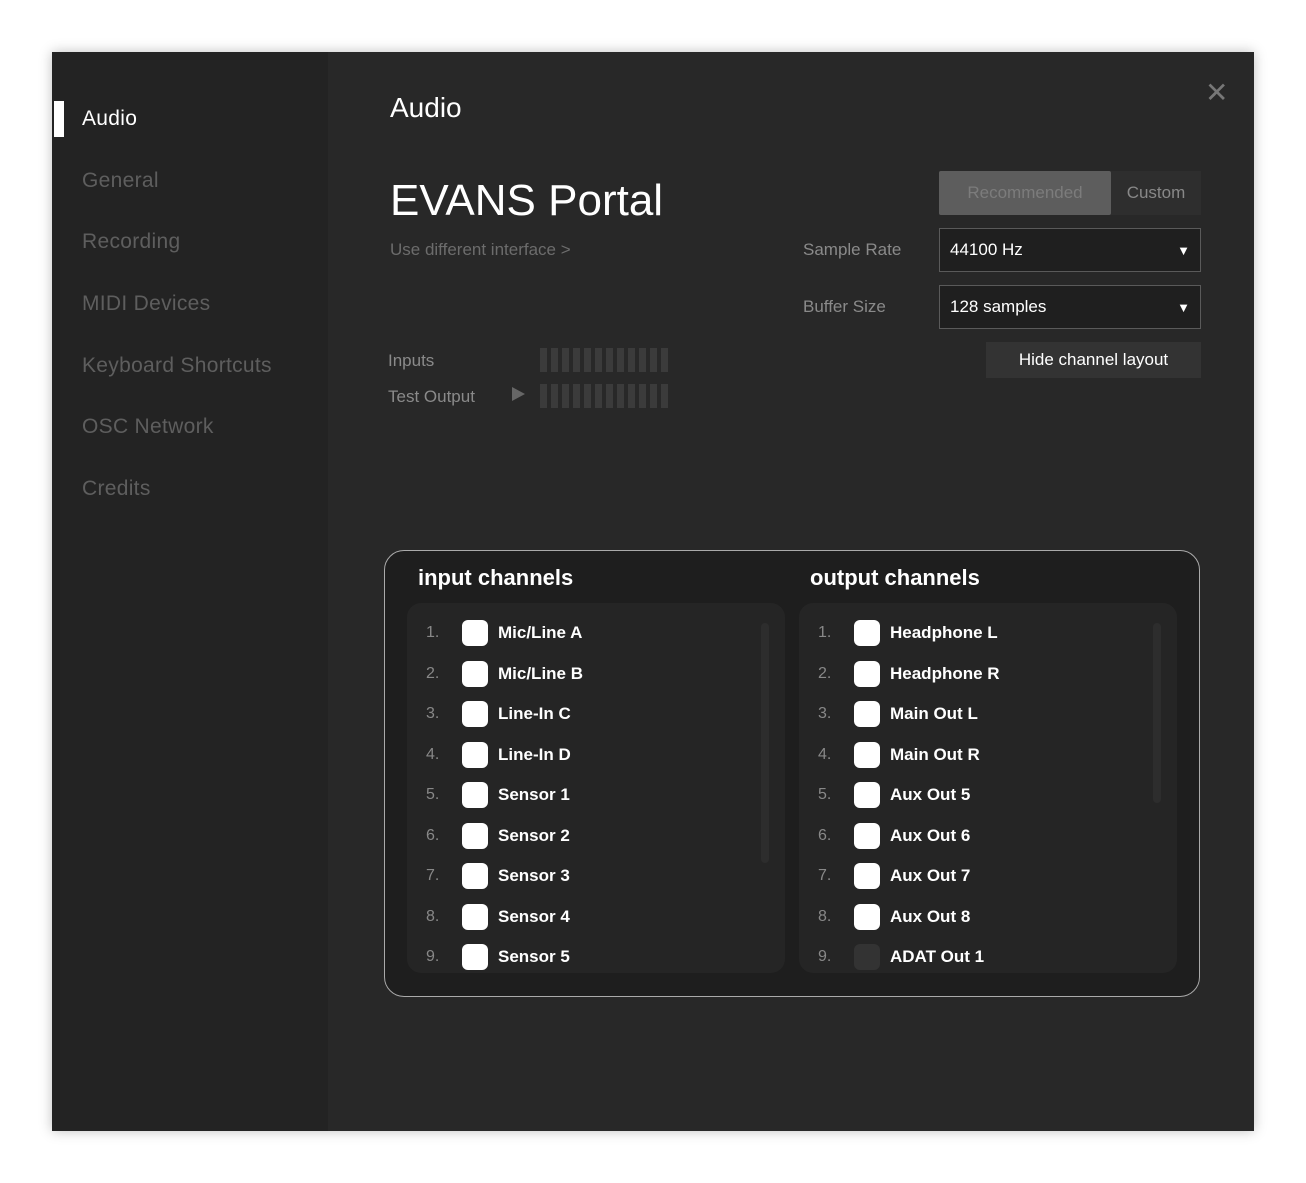 Image resolution: width=1306 pixels, height=1183 pixels. What do you see at coordinates (604, 360) in the screenshot?
I see `input-level-meter` at bounding box center [604, 360].